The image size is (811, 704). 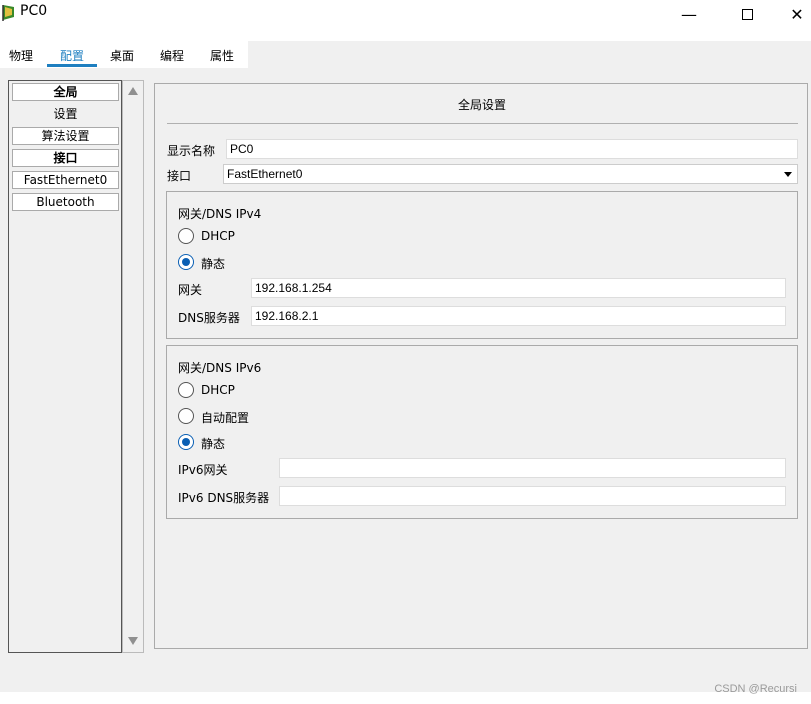 I want to click on ipv6-group-title: 网关/DNS IPv6, so click(x=220, y=368).